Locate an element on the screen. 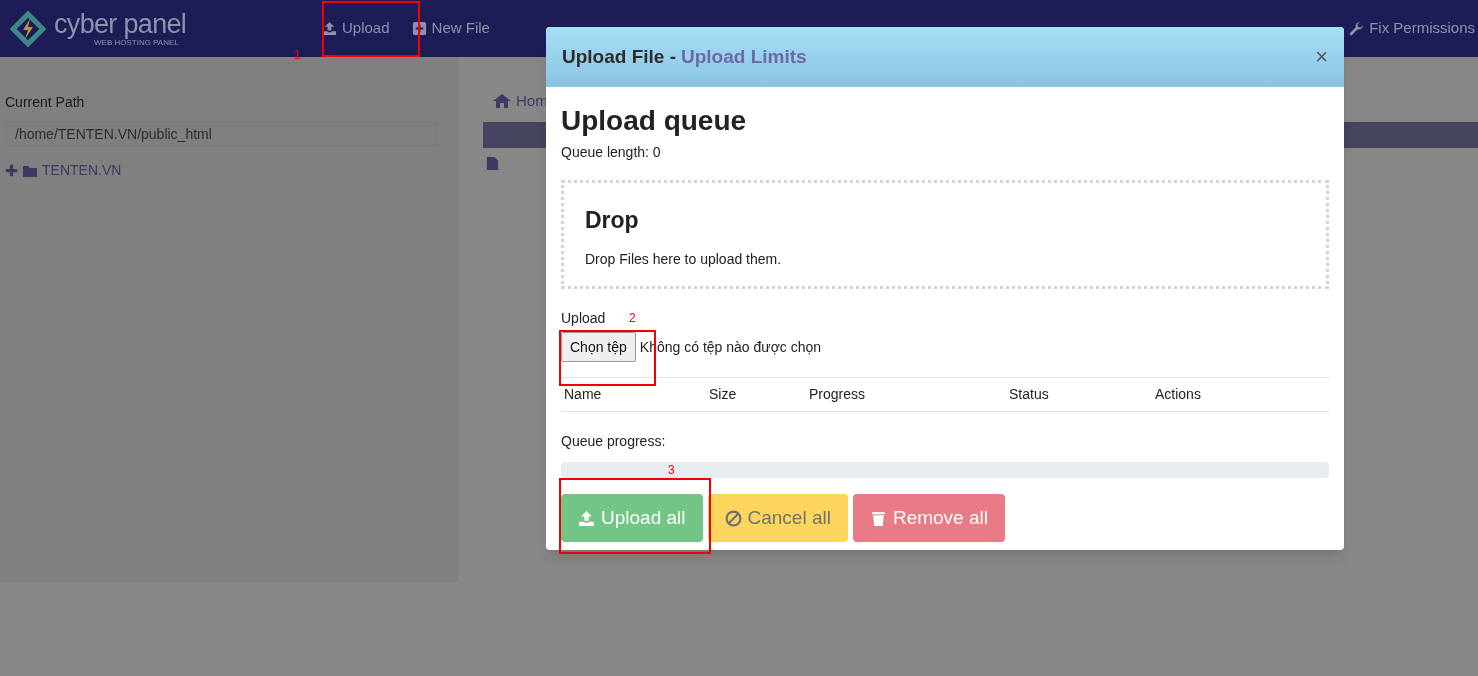  drop-zone: Drop Drop Files here to upload them. is located at coordinates (945, 234).